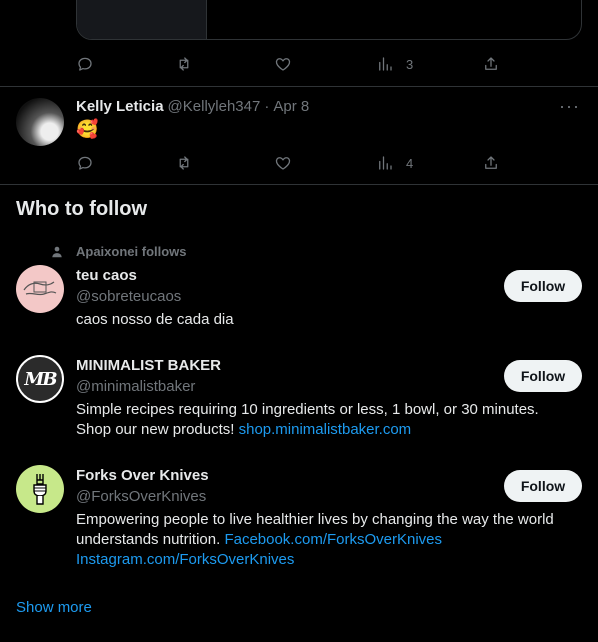 The height and width of the screenshot is (642, 598). I want to click on divider, so click(299, 184).